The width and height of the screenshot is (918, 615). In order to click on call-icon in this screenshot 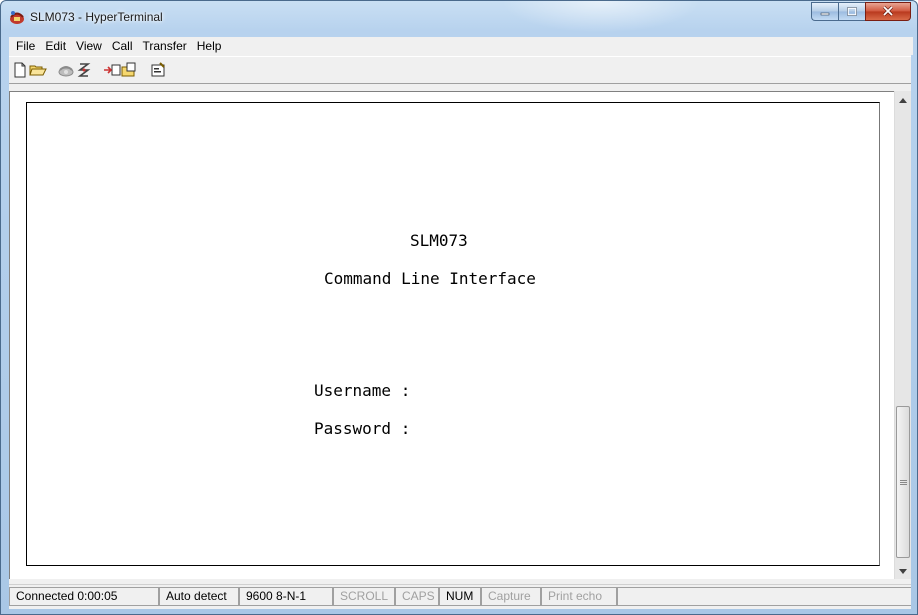, I will do `click(66, 70)`.